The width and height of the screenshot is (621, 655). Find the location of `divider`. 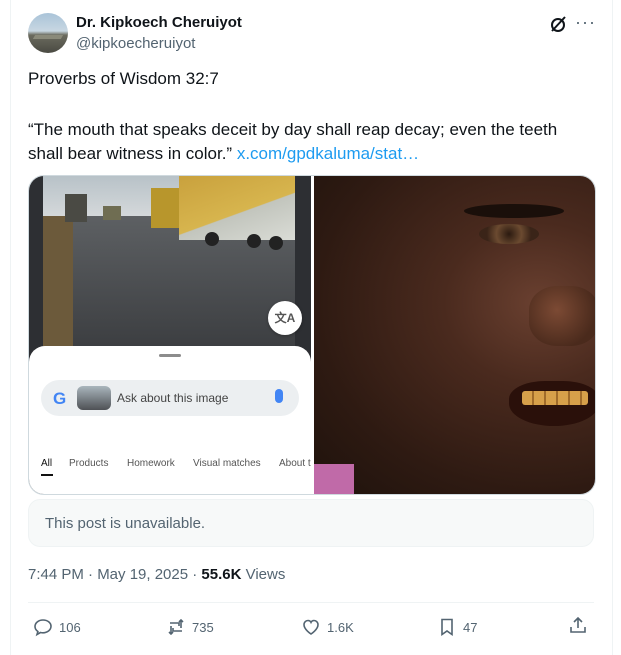

divider is located at coordinates (311, 602).